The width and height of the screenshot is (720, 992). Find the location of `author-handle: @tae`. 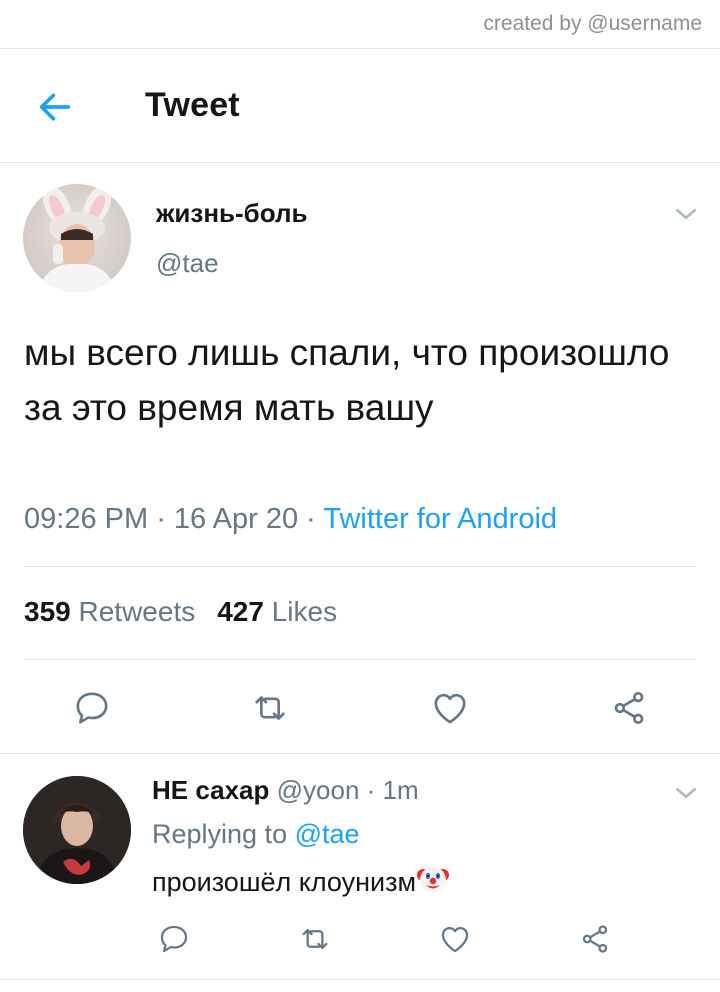

author-handle: @tae is located at coordinates (187, 263).